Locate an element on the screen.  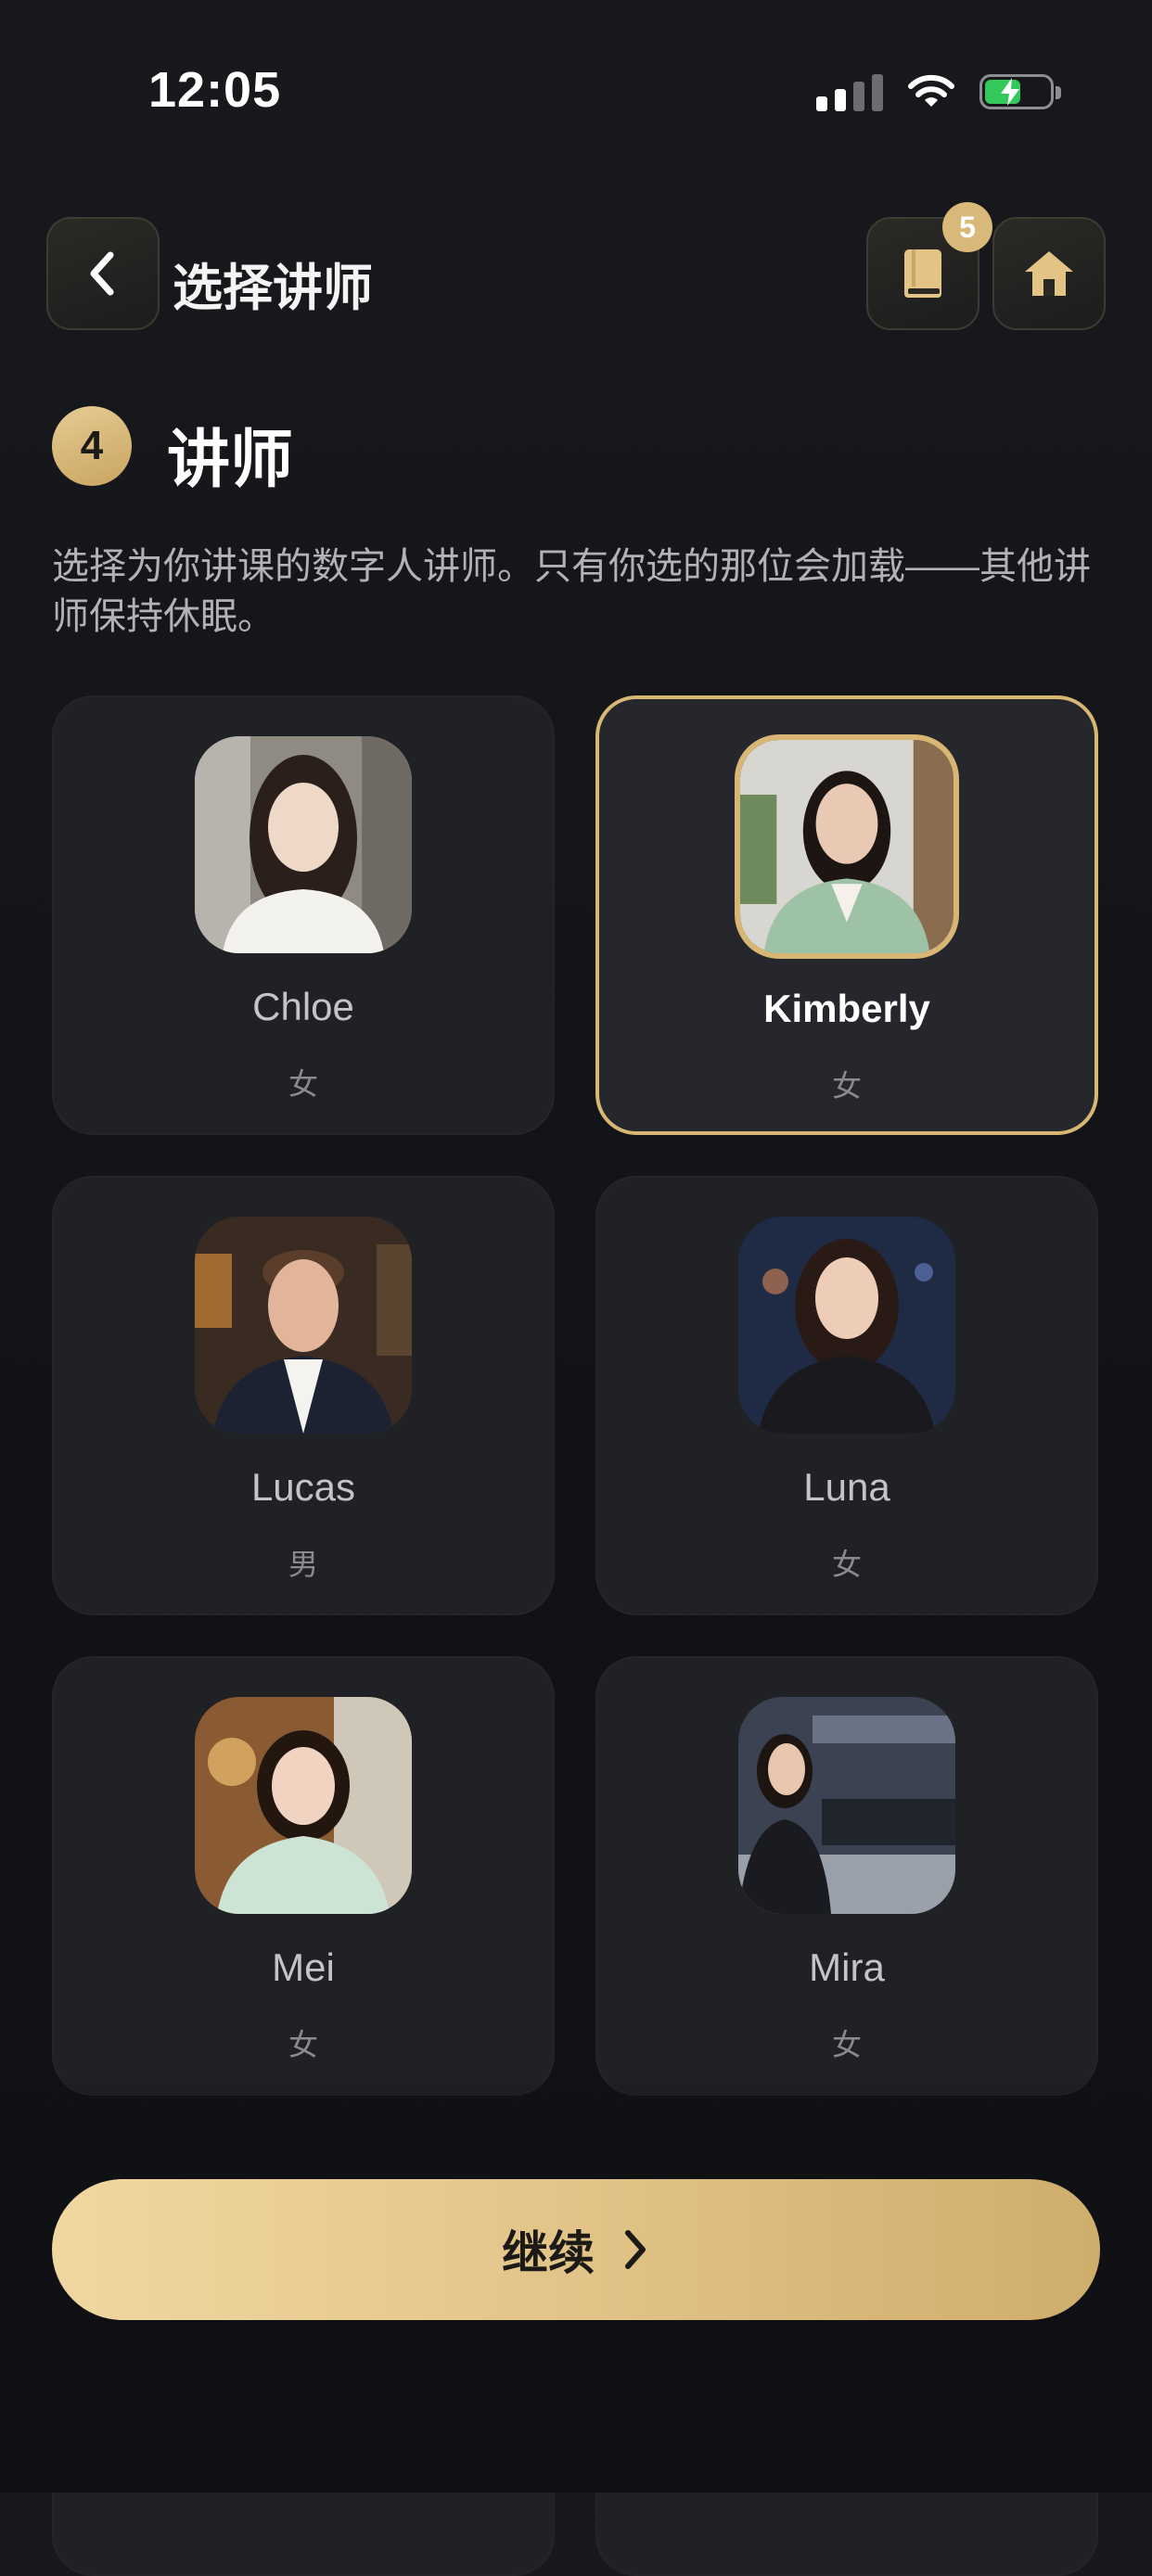
lecturer-card-mira: Mira 女 is located at coordinates (846, 1876).